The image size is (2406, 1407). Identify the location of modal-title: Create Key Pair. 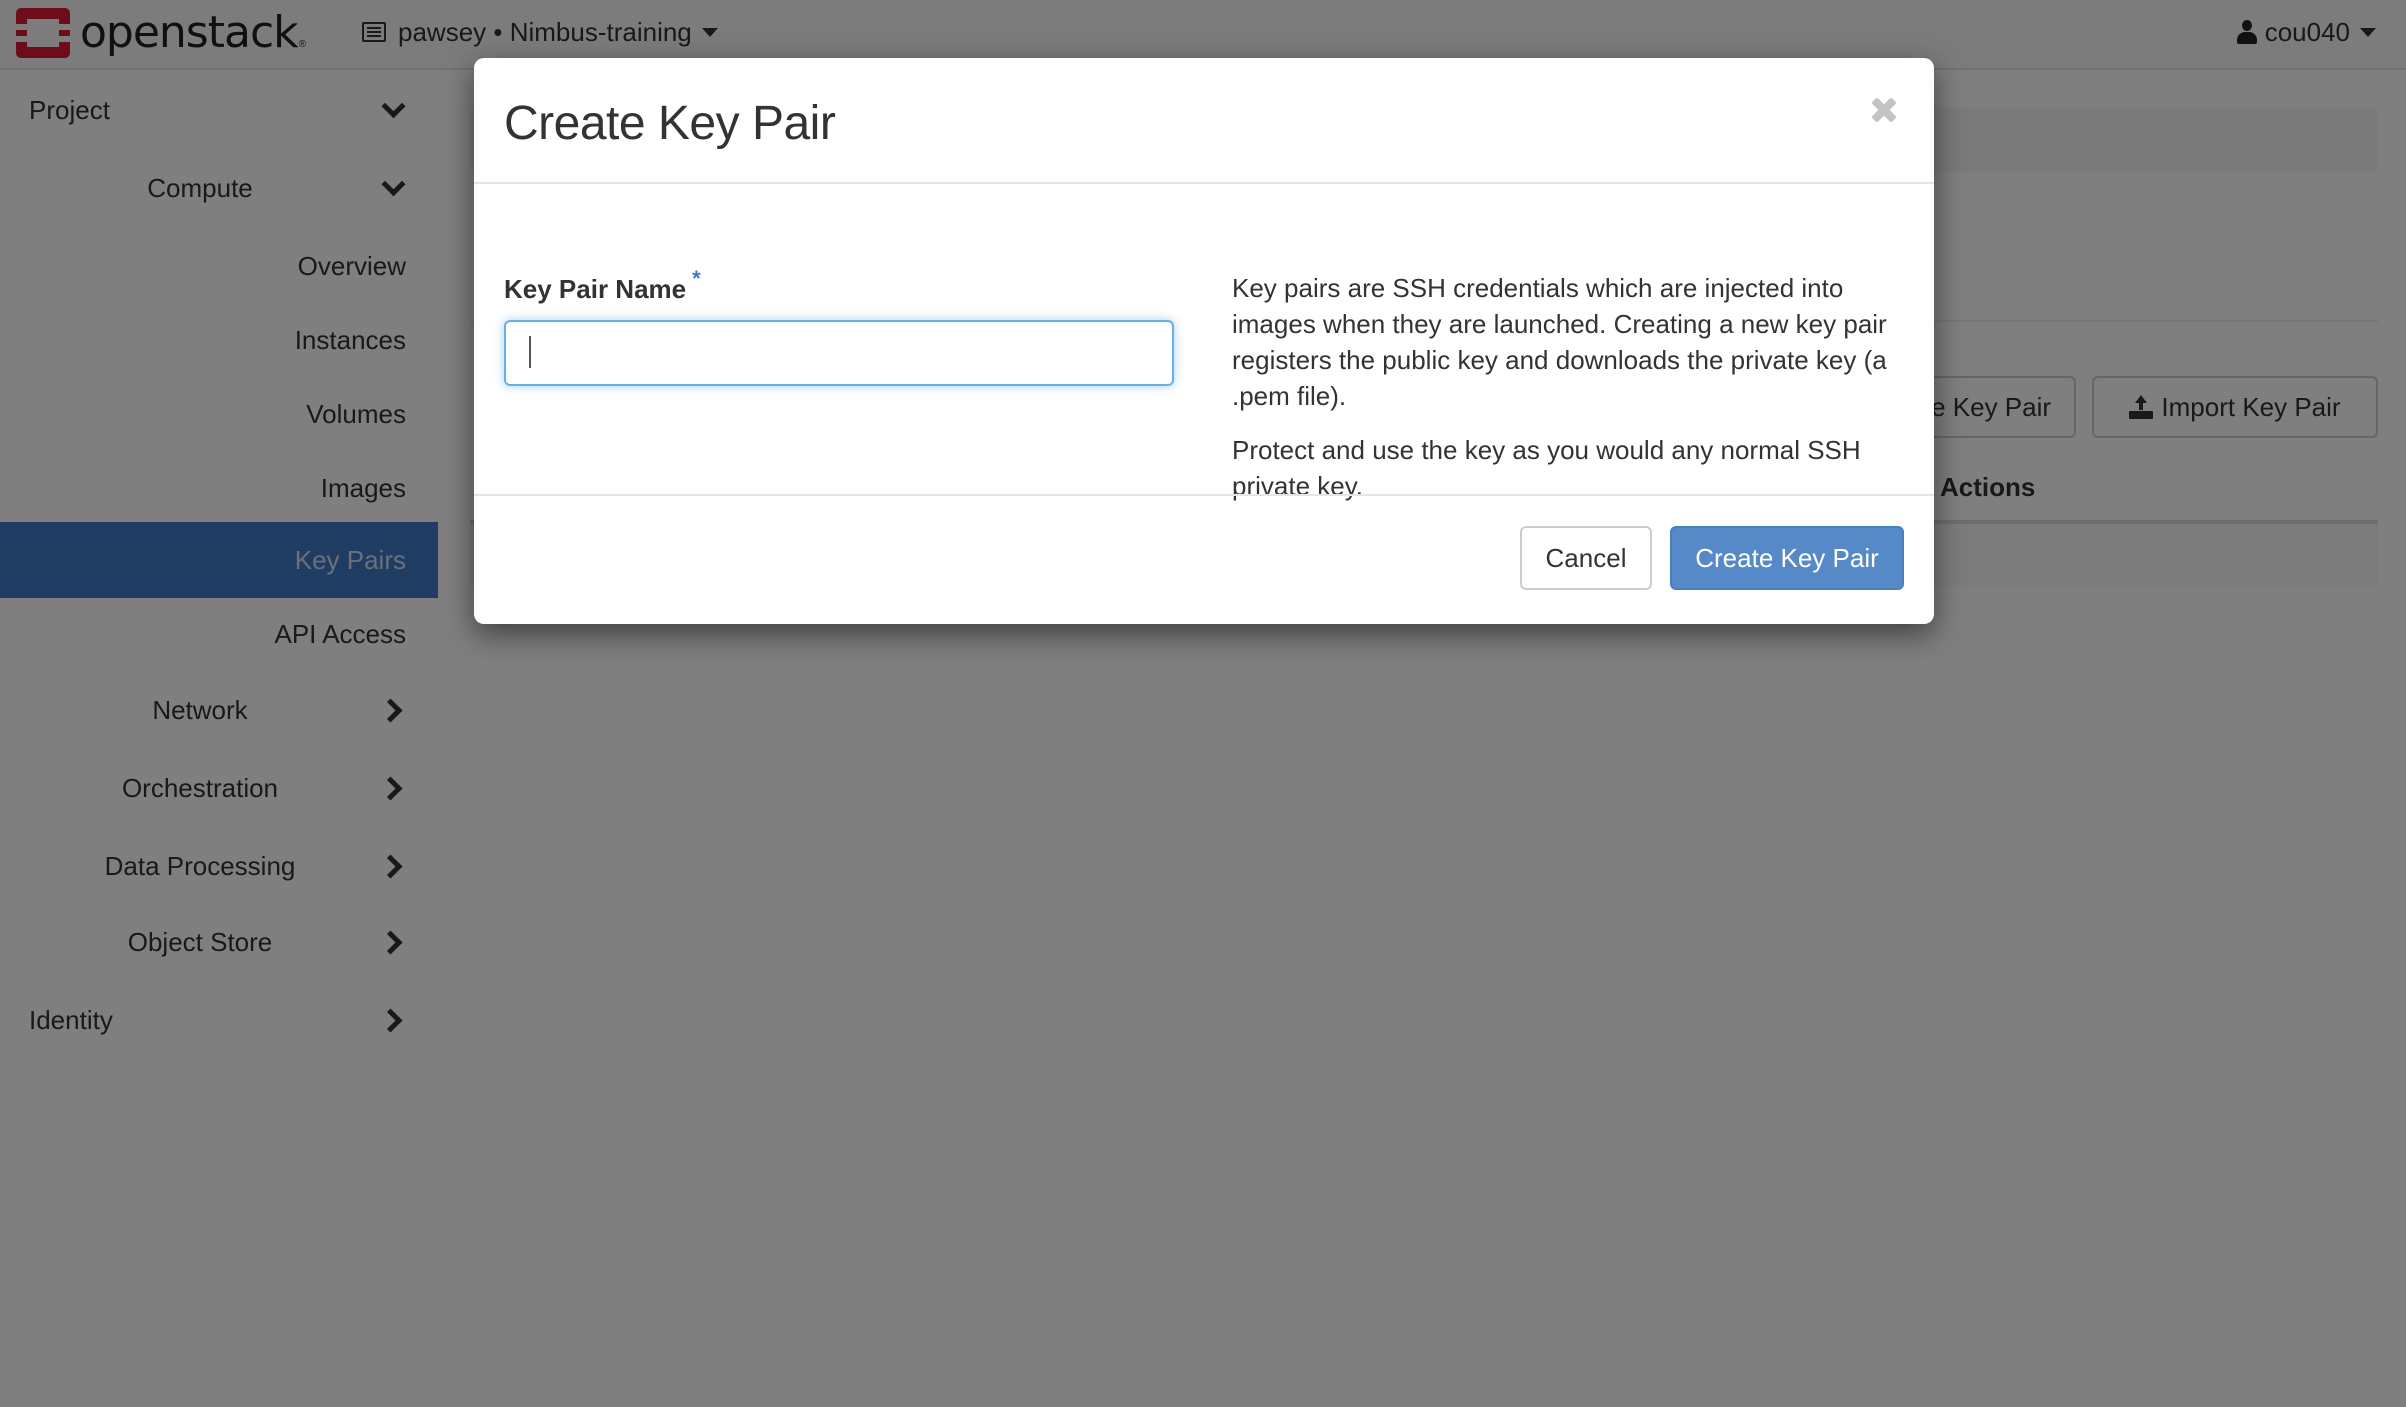
(670, 123).